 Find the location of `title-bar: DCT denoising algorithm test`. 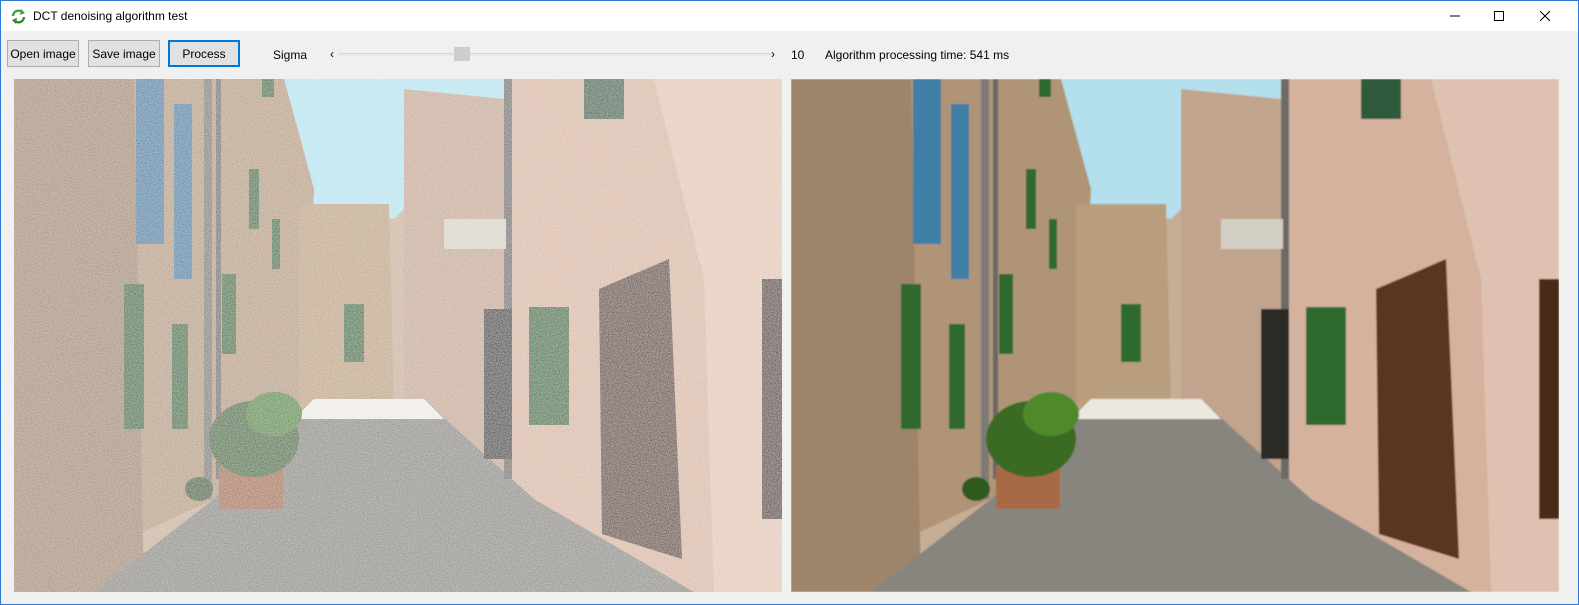

title-bar: DCT denoising algorithm test is located at coordinates (789, 16).